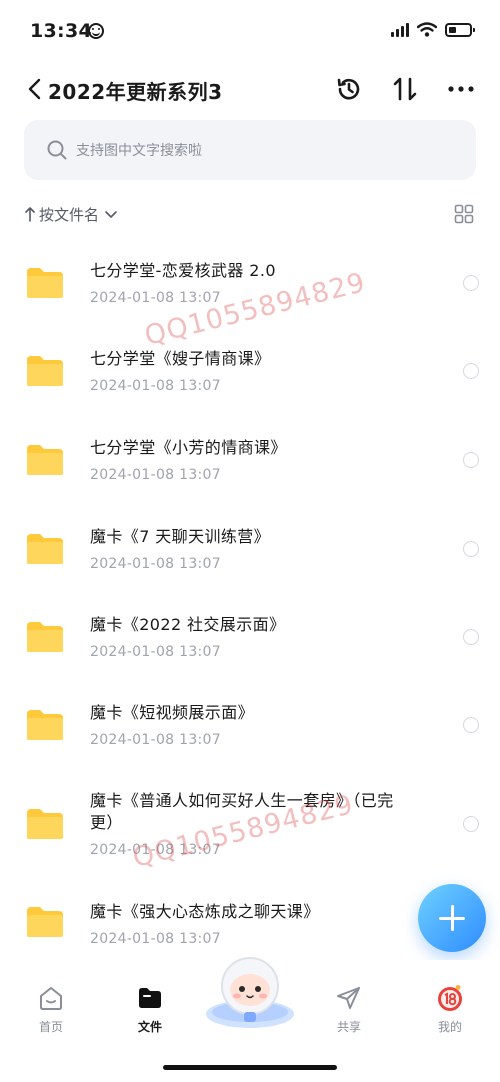 Image resolution: width=500 pixels, height=1082 pixels. What do you see at coordinates (96, 31) in the screenshot?
I see `smiley-icon` at bounding box center [96, 31].